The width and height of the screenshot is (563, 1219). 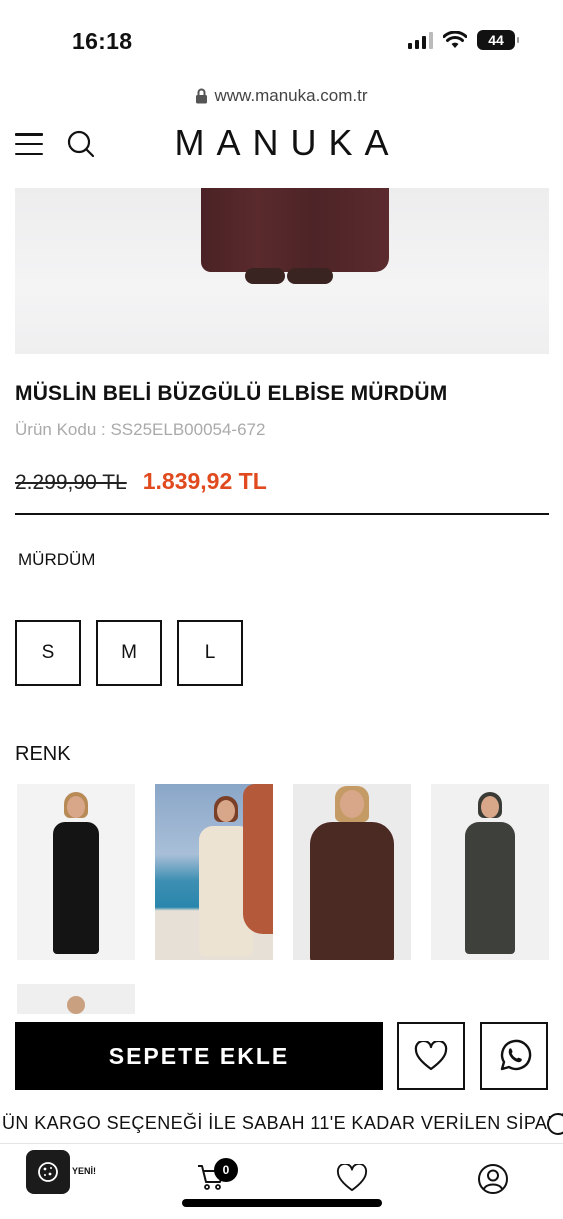 What do you see at coordinates (310, 276) in the screenshot?
I see `product-photo-foot-right` at bounding box center [310, 276].